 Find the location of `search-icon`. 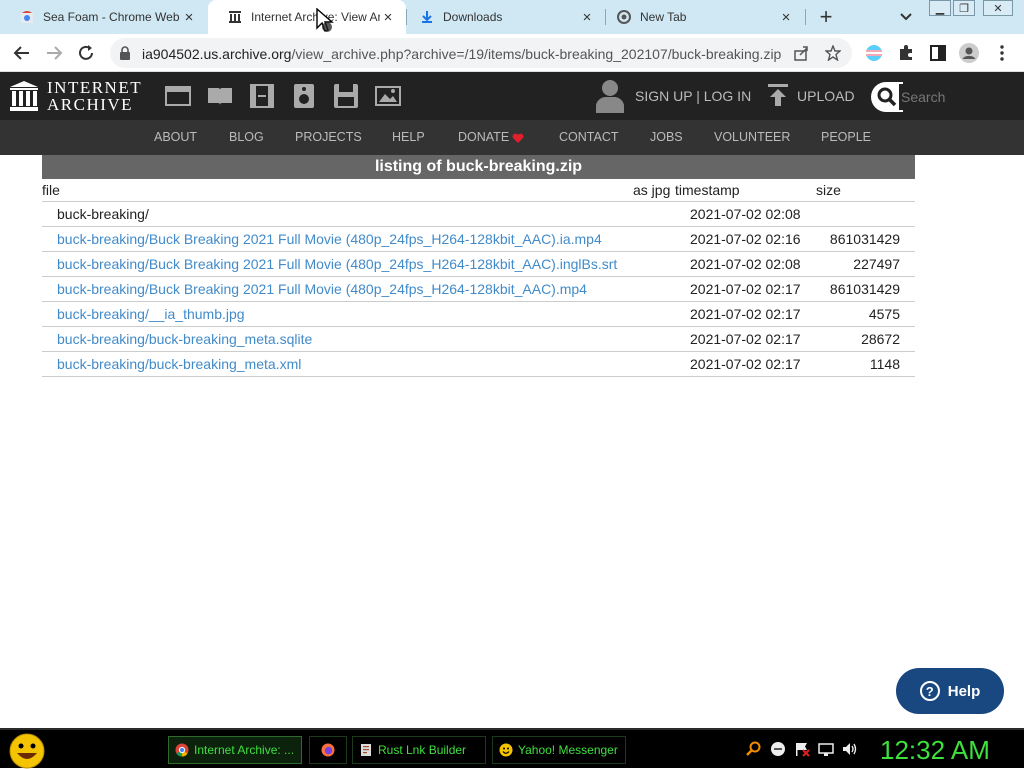

search-icon is located at coordinates (887, 97).